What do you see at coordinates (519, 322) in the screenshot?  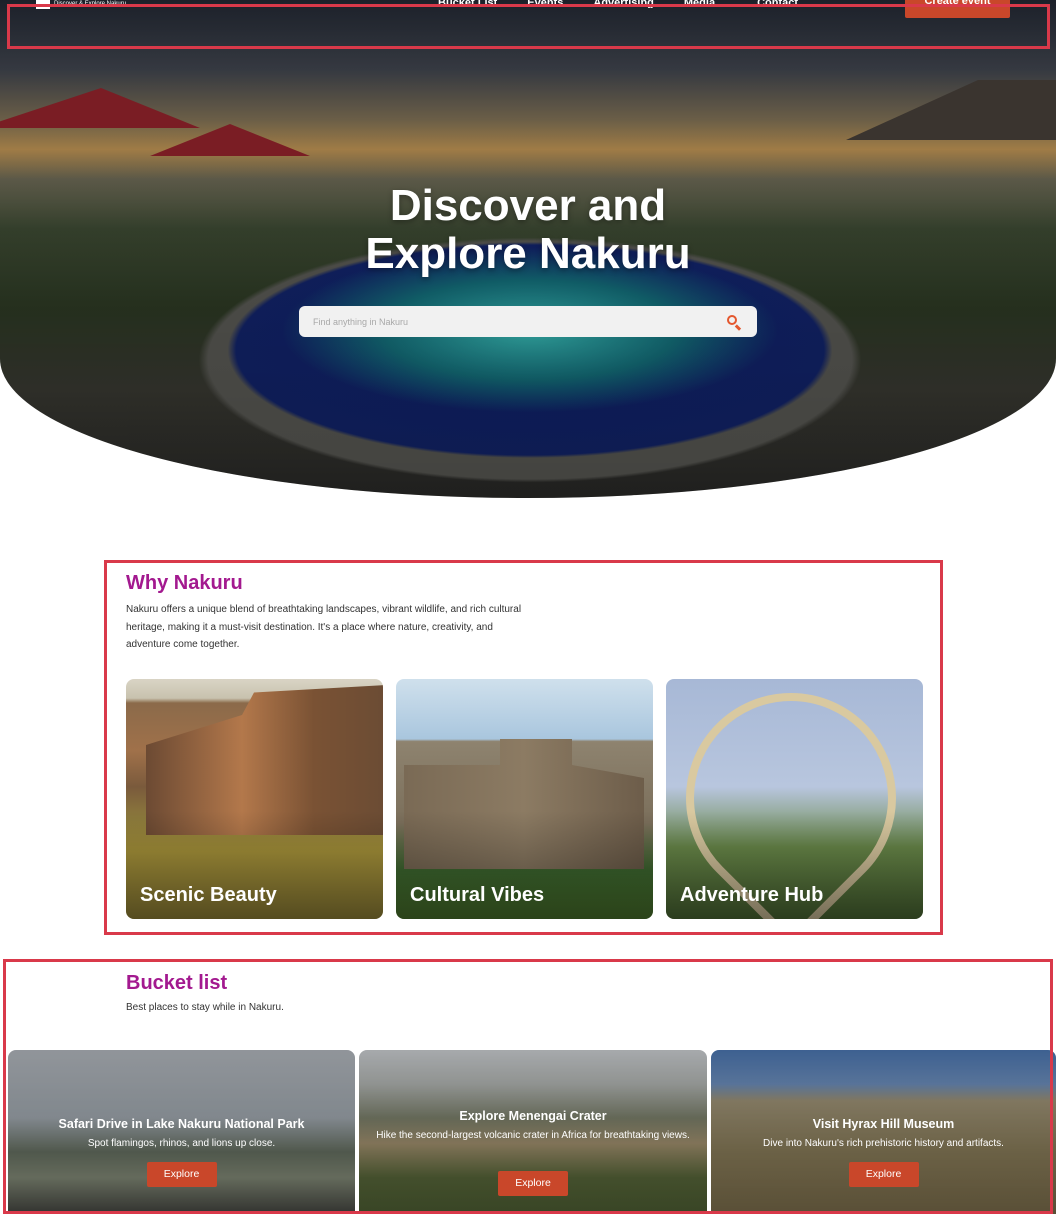 I see `search-input: Find anything in Nakuru` at bounding box center [519, 322].